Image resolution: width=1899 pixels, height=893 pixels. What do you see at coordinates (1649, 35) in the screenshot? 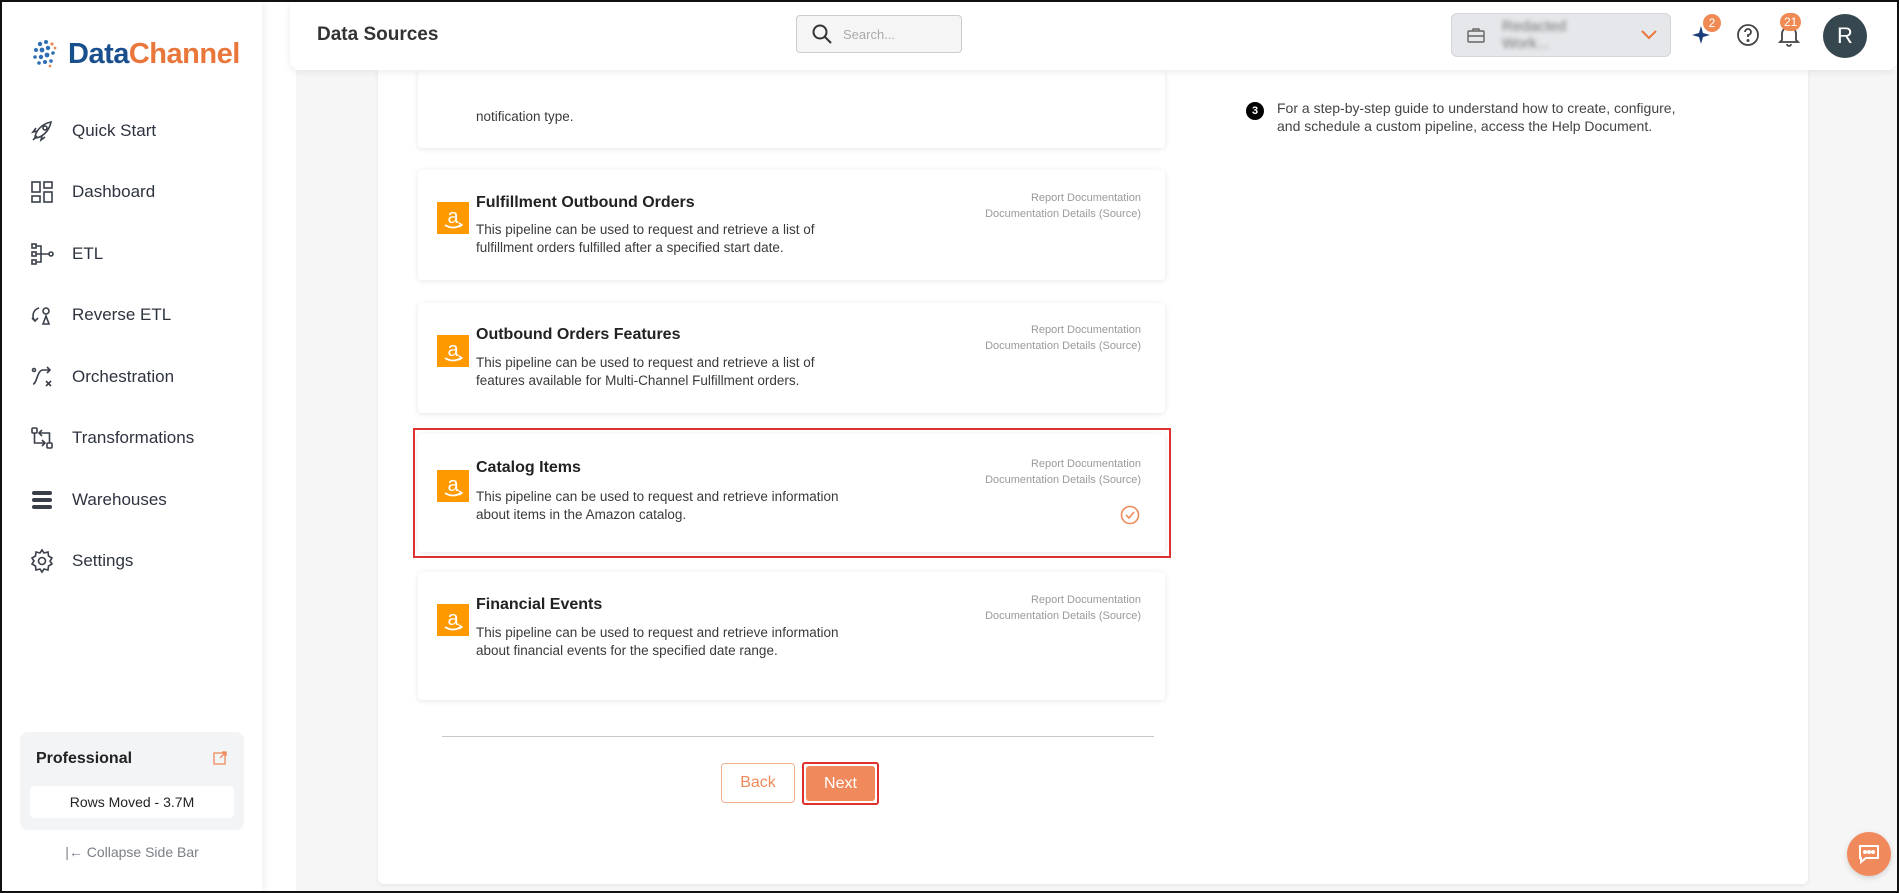
I see `chevron-down-icon` at bounding box center [1649, 35].